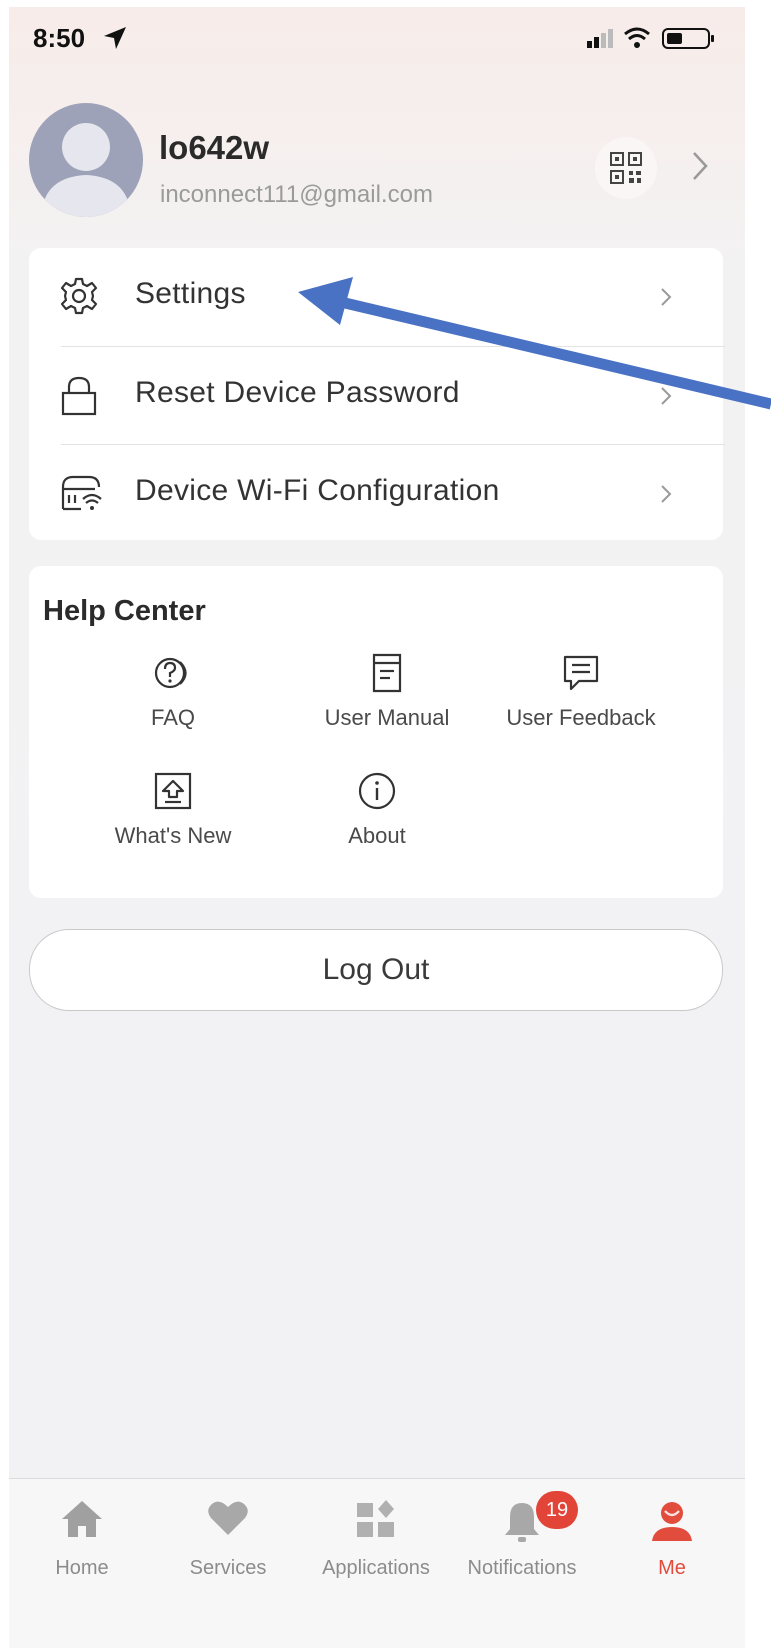 The width and height of the screenshot is (771, 1648). I want to click on tab-label-services: Services, so click(228, 1568).